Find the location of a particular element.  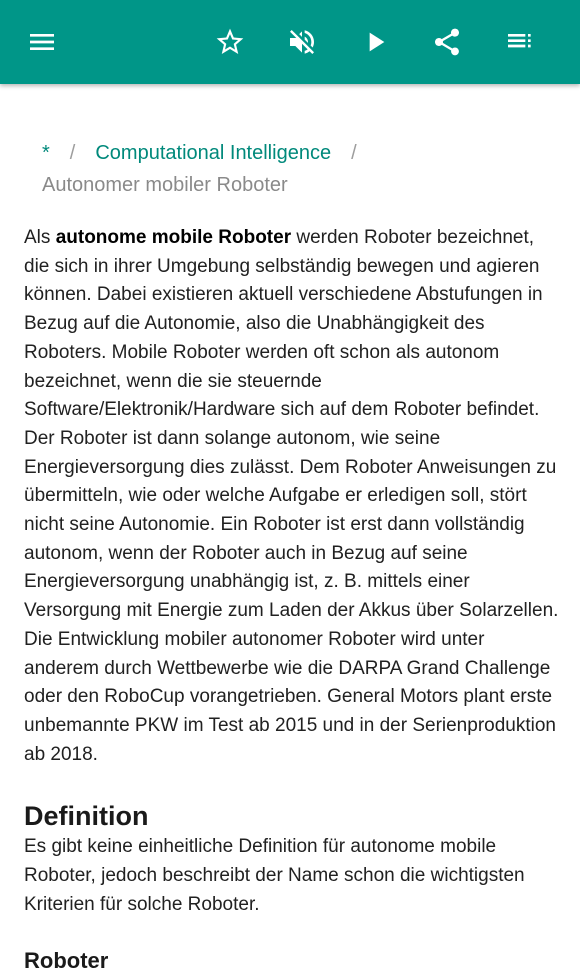

playlist-icon is located at coordinates (519, 41).